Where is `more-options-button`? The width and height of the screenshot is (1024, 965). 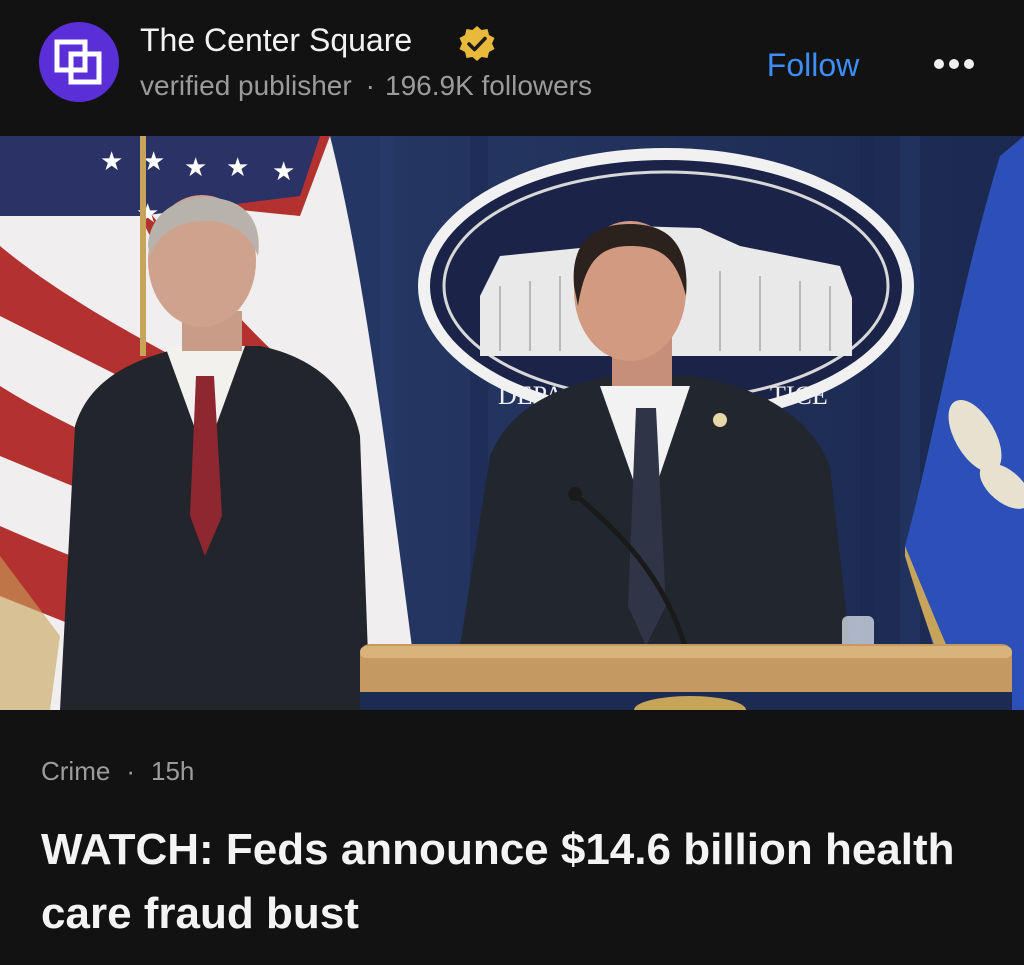
more-options-button is located at coordinates (954, 64).